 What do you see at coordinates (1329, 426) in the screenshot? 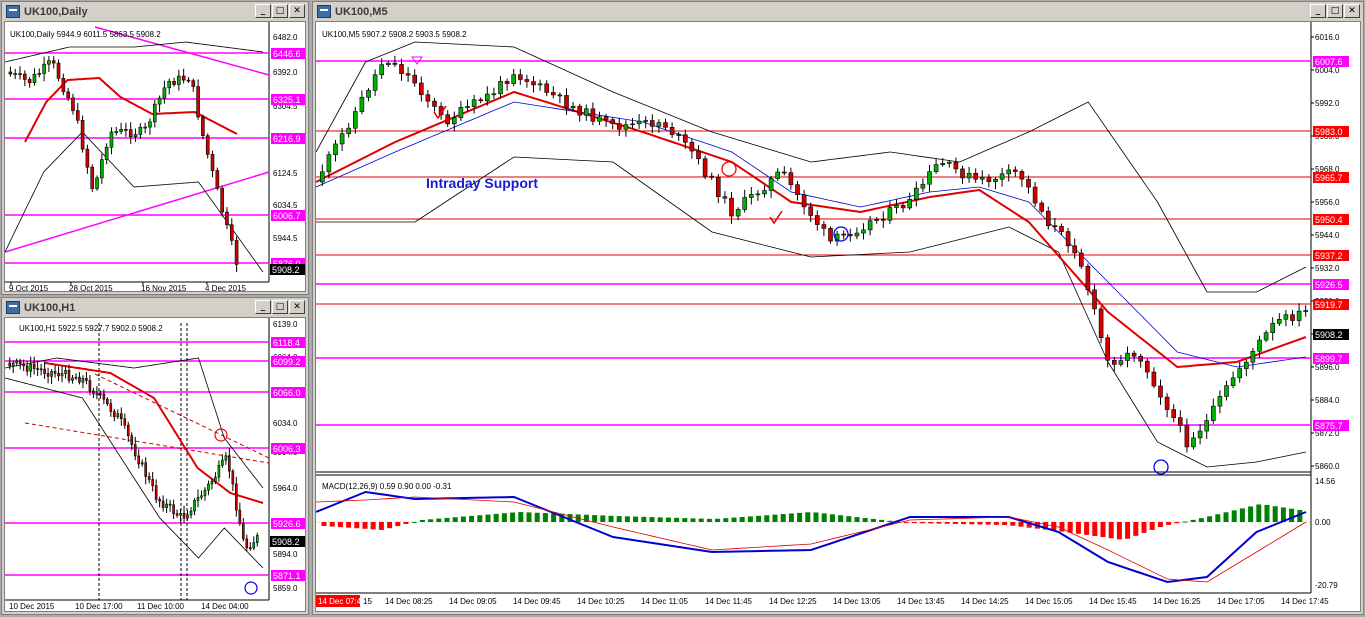
I see `level-tag: 5875.7` at bounding box center [1329, 426].